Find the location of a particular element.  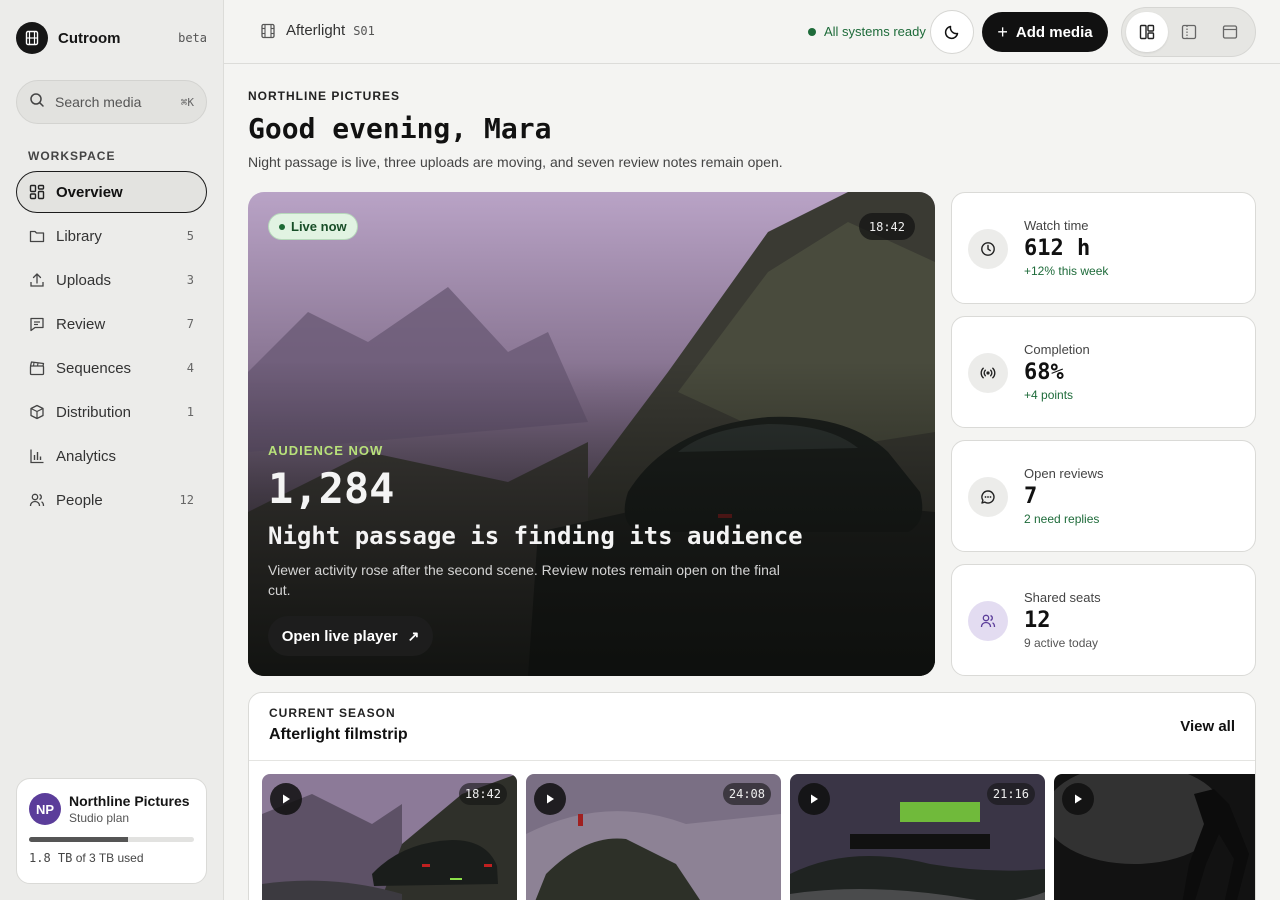

stat-note: +12% this week is located at coordinates (1066, 271).